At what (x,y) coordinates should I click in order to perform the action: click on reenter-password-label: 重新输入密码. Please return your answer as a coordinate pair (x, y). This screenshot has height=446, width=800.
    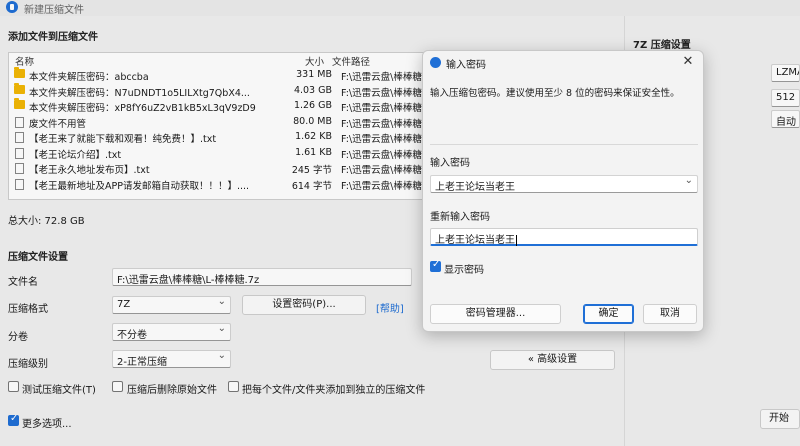
    Looking at the image, I should click on (460, 217).